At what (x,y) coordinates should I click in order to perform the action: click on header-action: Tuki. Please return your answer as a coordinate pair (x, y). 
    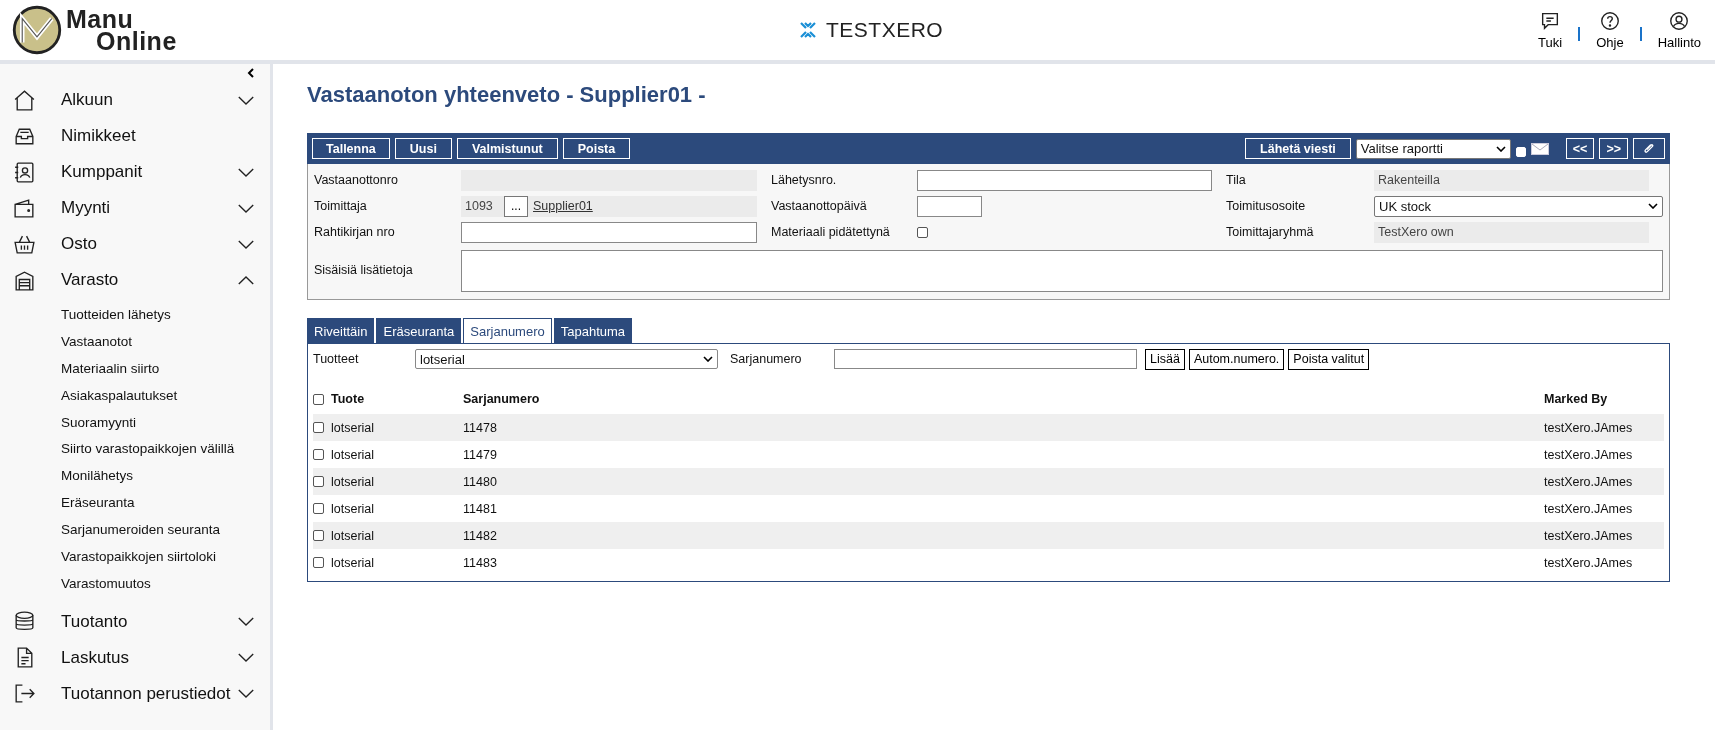
    Looking at the image, I should click on (1550, 30).